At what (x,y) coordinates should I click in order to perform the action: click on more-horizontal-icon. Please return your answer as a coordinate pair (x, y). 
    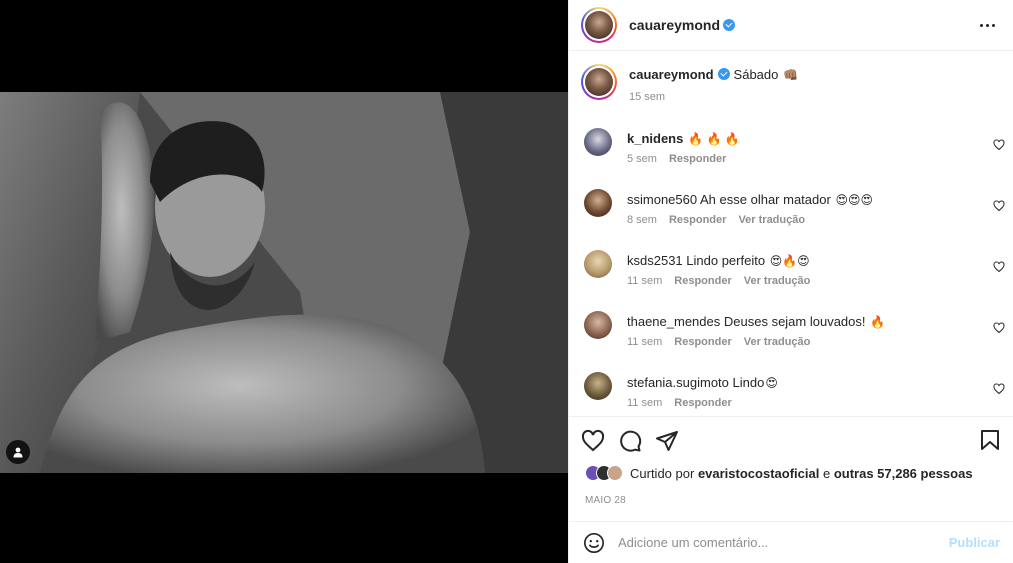
    Looking at the image, I should click on (981, 25).